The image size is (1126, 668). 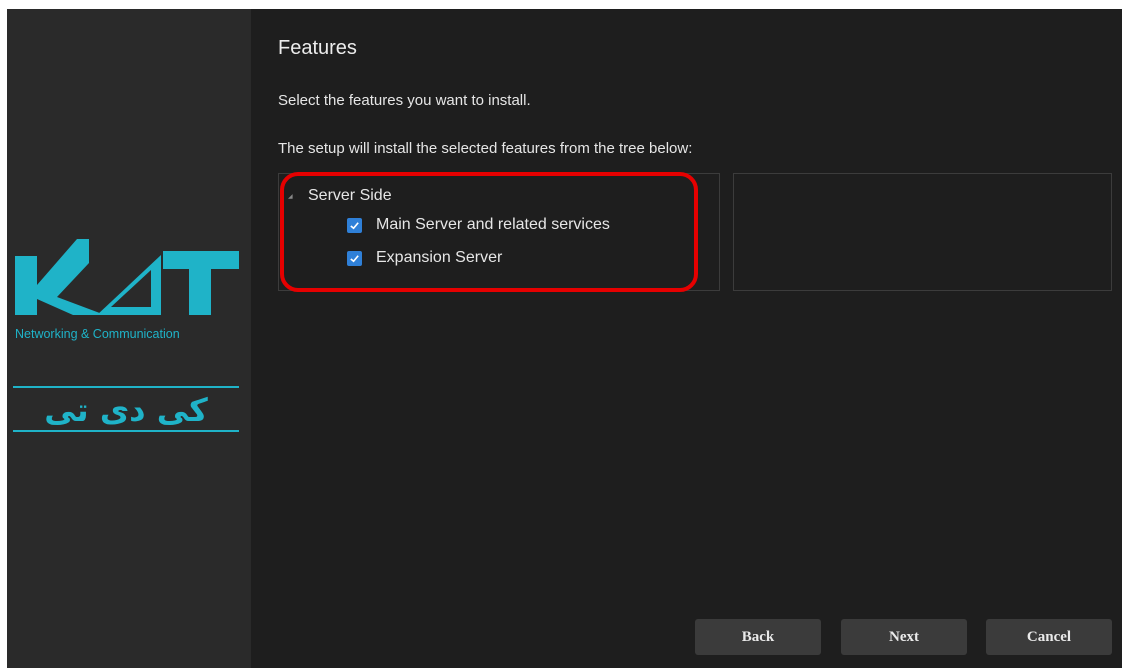 What do you see at coordinates (126, 387) in the screenshot?
I see `logo-divider-top` at bounding box center [126, 387].